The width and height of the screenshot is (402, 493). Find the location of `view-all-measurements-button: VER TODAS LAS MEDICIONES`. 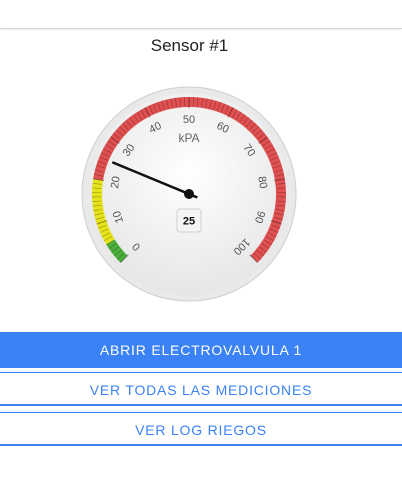

view-all-measurements-button: VER TODAS LAS MEDICIONES is located at coordinates (201, 389).